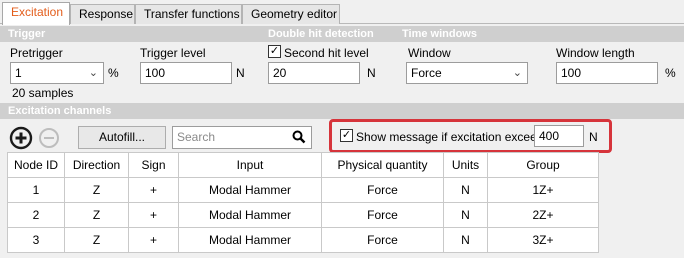 The image size is (684, 258). I want to click on section-title-time-windows: Time windows, so click(439, 34).